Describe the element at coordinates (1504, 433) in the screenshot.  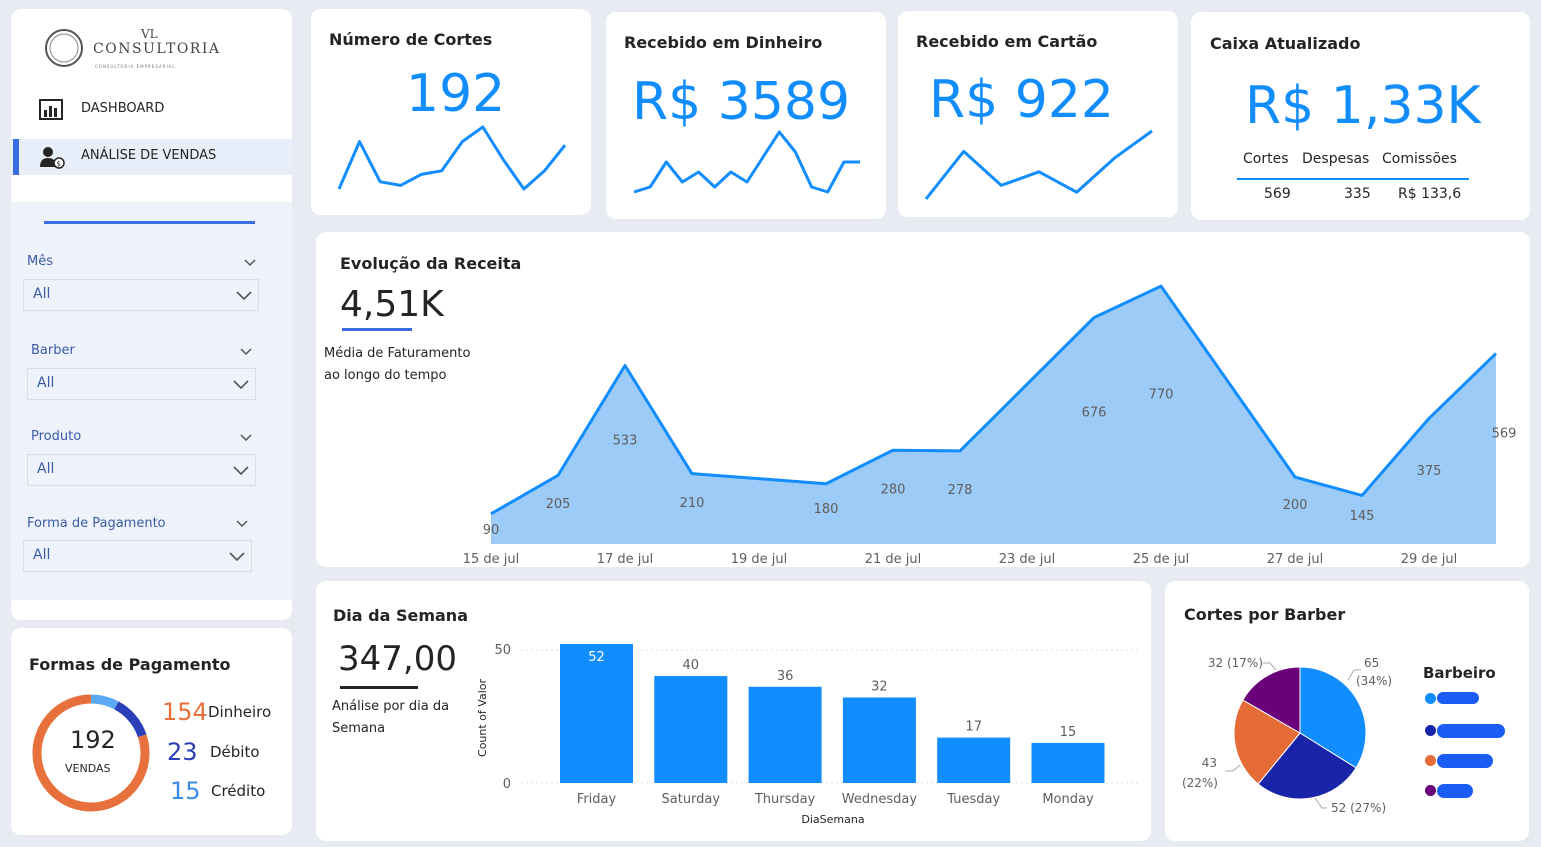
I see `revenue-data-label: 569` at that location.